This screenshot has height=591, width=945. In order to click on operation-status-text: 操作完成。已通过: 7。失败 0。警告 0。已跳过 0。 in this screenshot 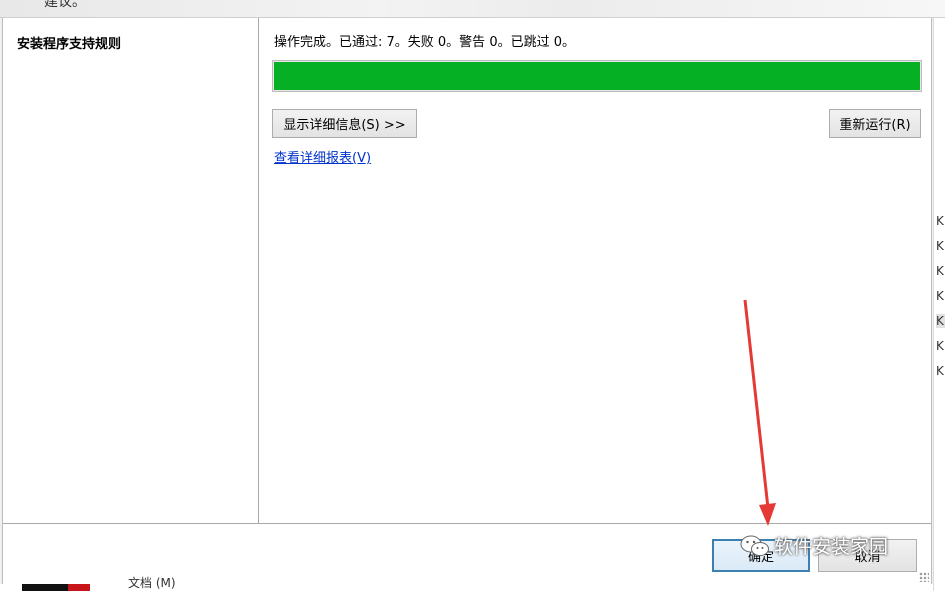, I will do `click(424, 42)`.